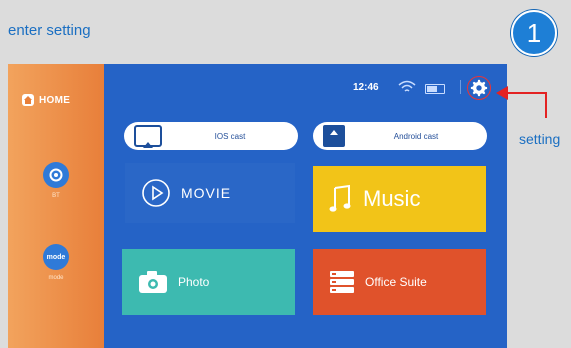 The height and width of the screenshot is (348, 571). Describe the element at coordinates (28, 100) in the screenshot. I see `home-icon` at that location.